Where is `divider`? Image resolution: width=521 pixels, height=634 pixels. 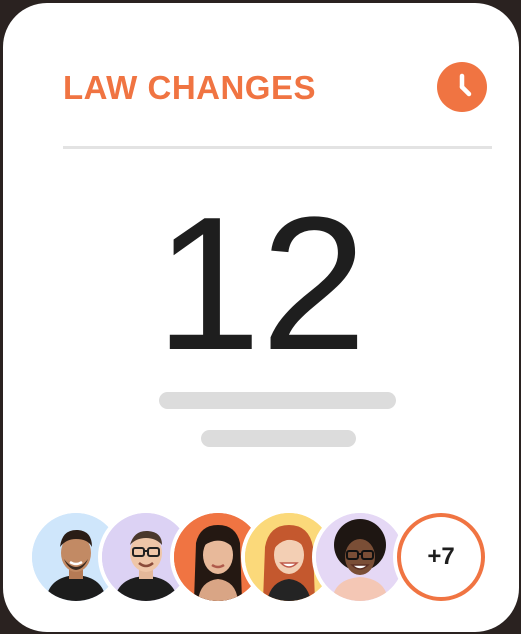 divider is located at coordinates (277, 147).